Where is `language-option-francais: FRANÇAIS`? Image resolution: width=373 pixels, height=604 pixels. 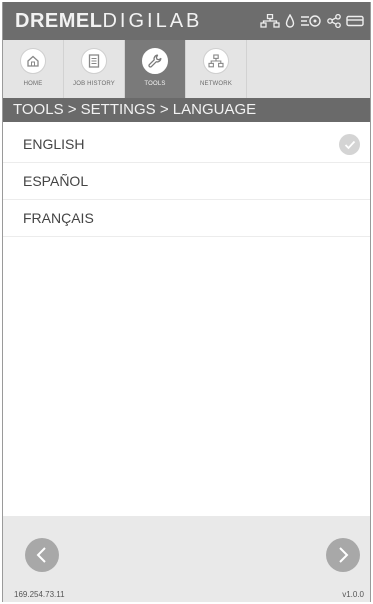 language-option-francais: FRANÇAIS is located at coordinates (186, 218).